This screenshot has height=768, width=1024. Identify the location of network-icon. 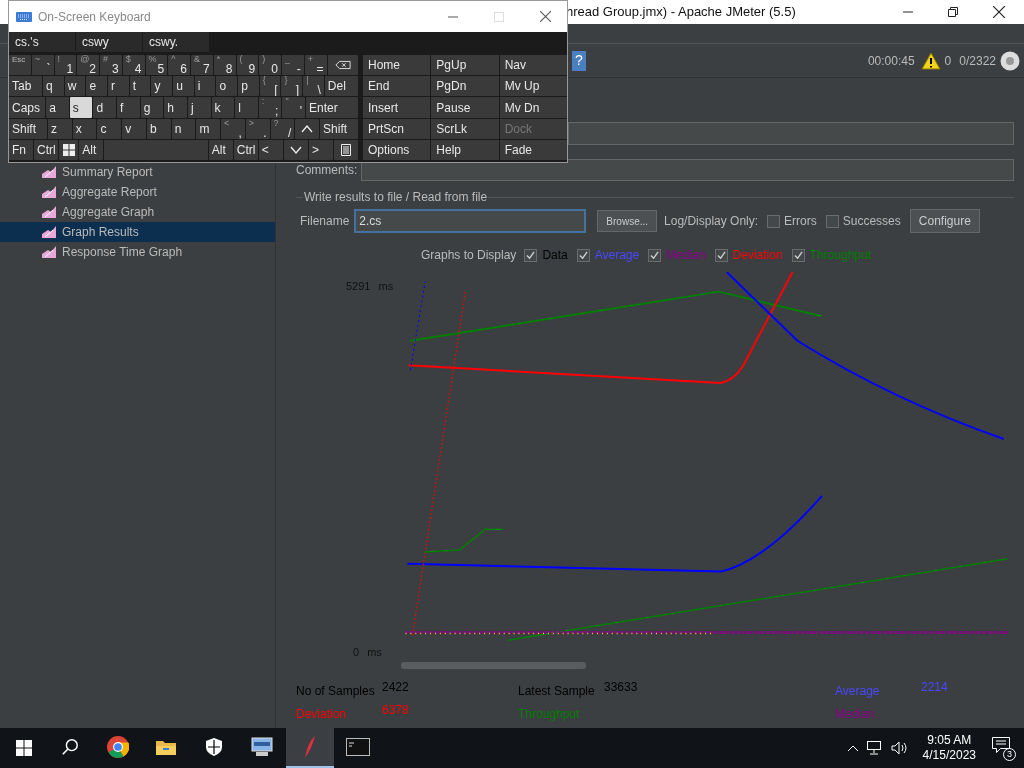
(874, 748).